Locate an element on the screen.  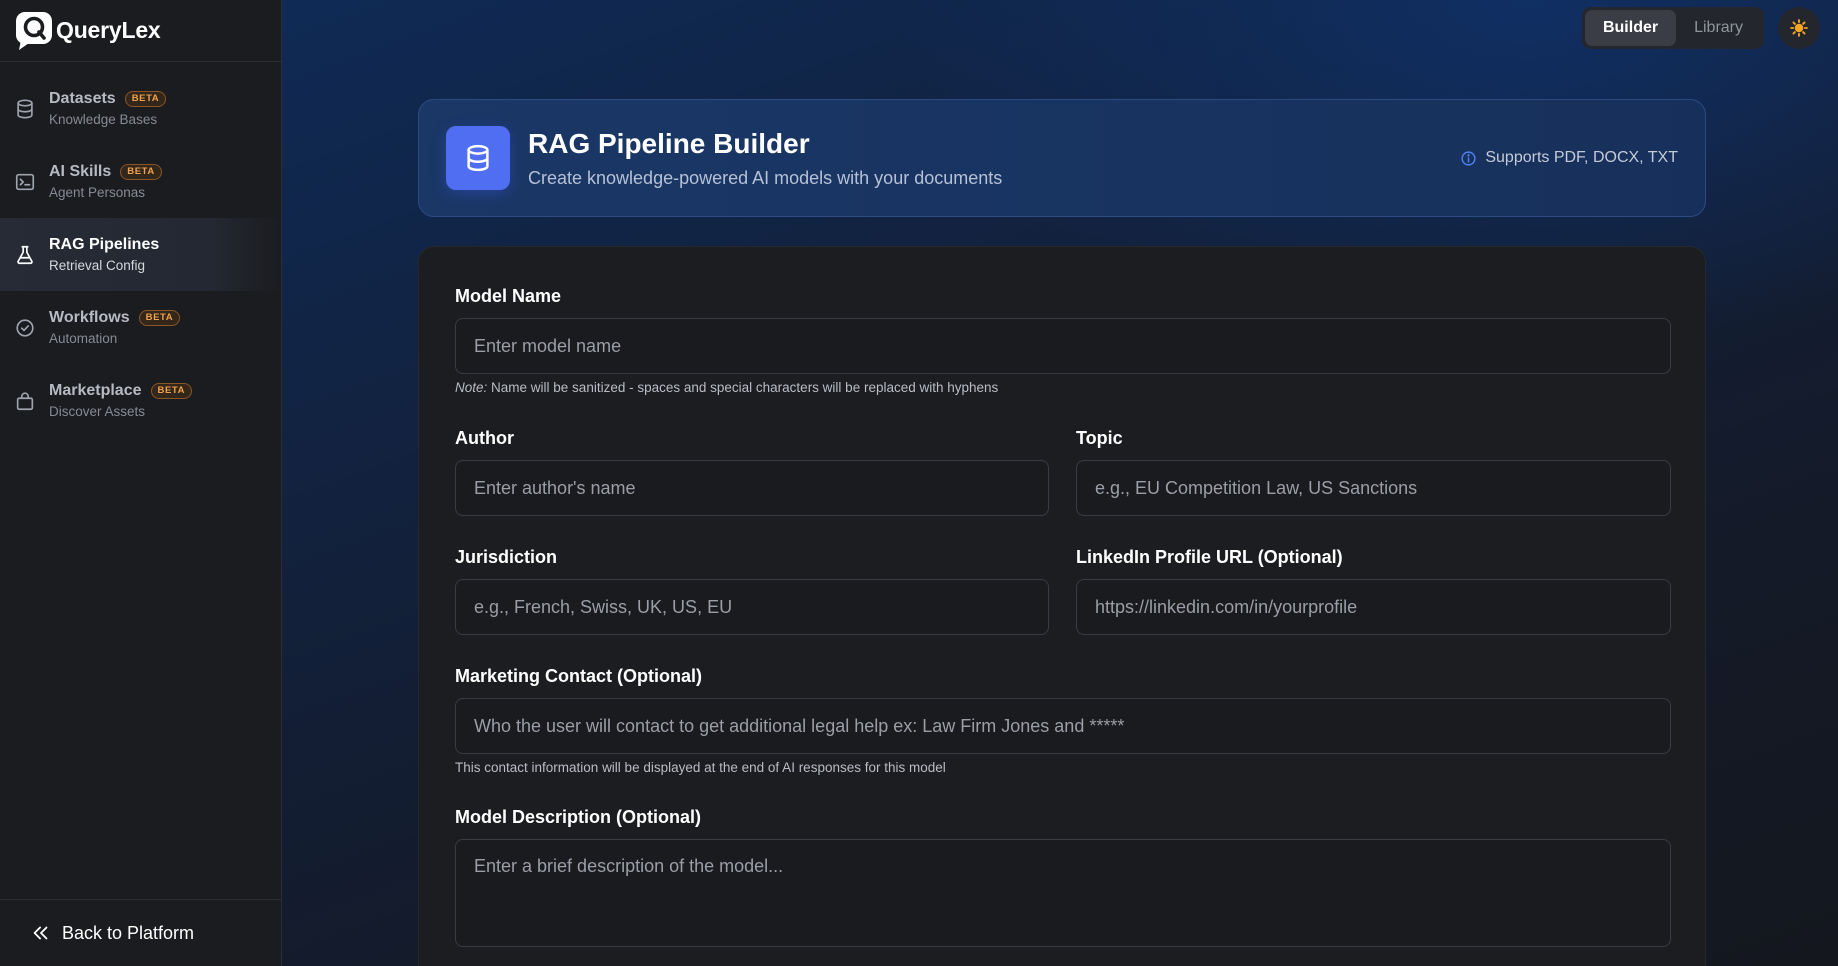
sidebar-item-subtitle: Knowledge Bases is located at coordinates (103, 119).